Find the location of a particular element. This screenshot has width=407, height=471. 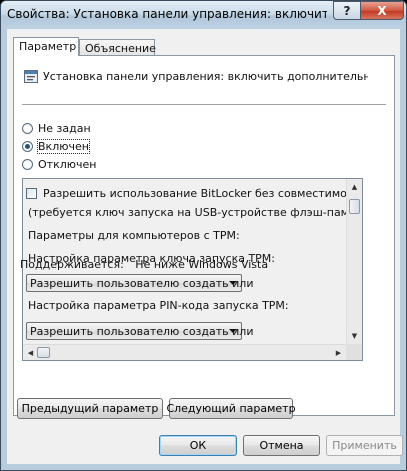

radio-enabled: Включен is located at coordinates (56, 146).